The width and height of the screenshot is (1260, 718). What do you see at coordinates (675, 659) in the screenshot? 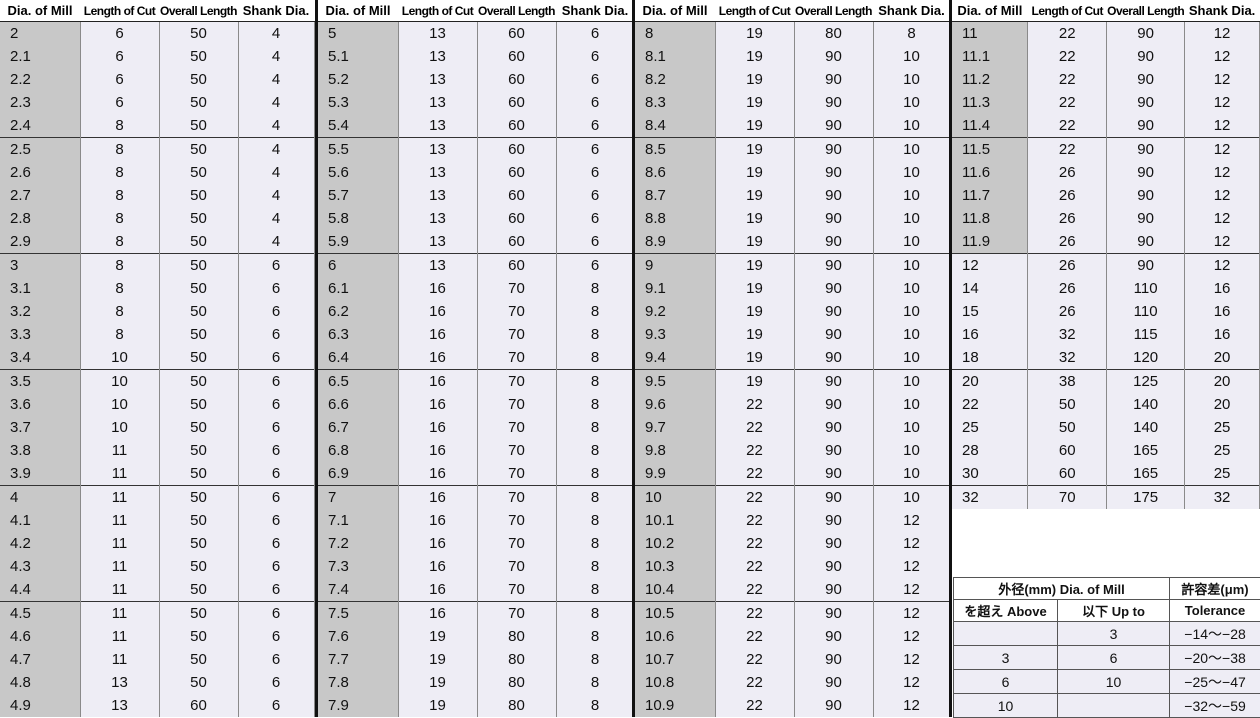
I see `cell-dia: 10.7` at bounding box center [675, 659].